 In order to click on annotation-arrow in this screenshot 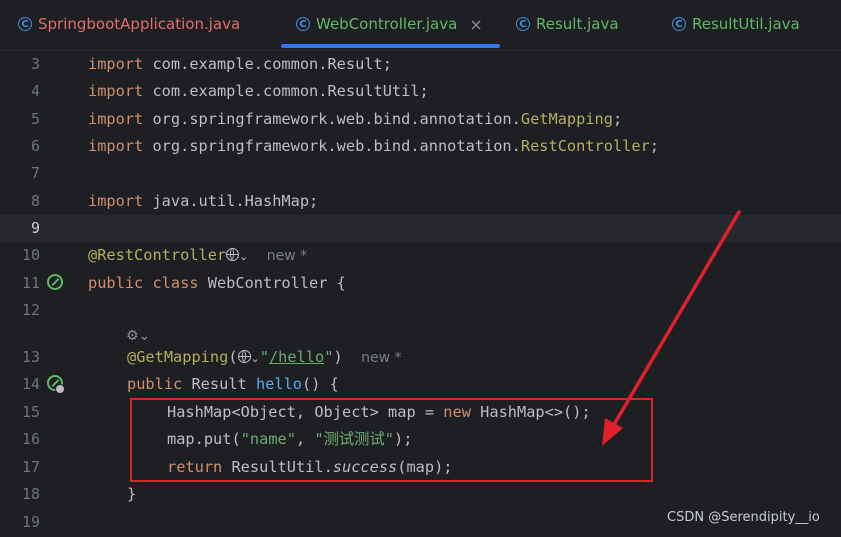, I will do `click(671, 328)`.